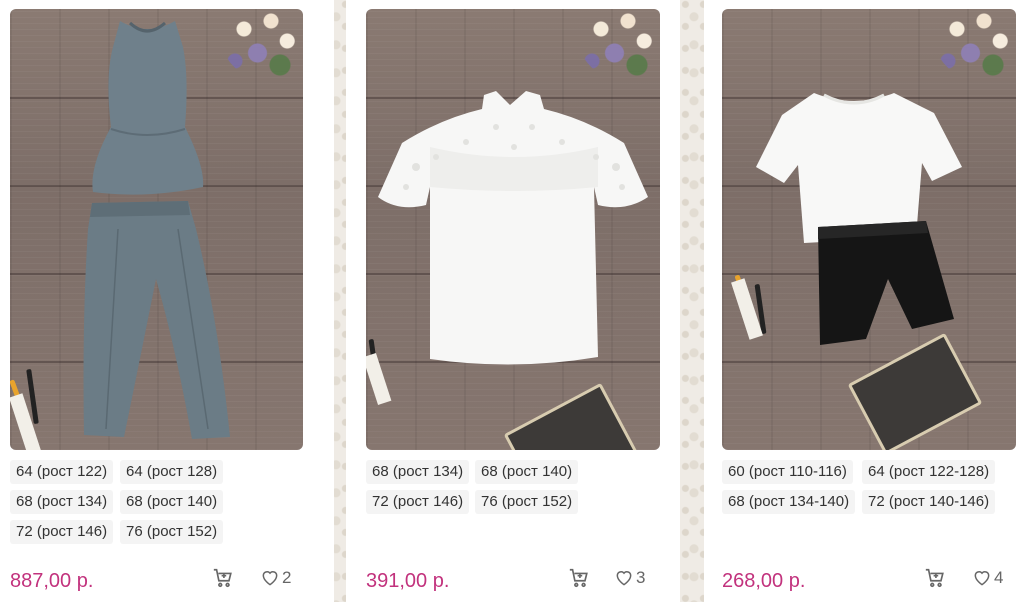  What do you see at coordinates (764, 581) in the screenshot?
I see `product-price: 268,00 р.` at bounding box center [764, 581].